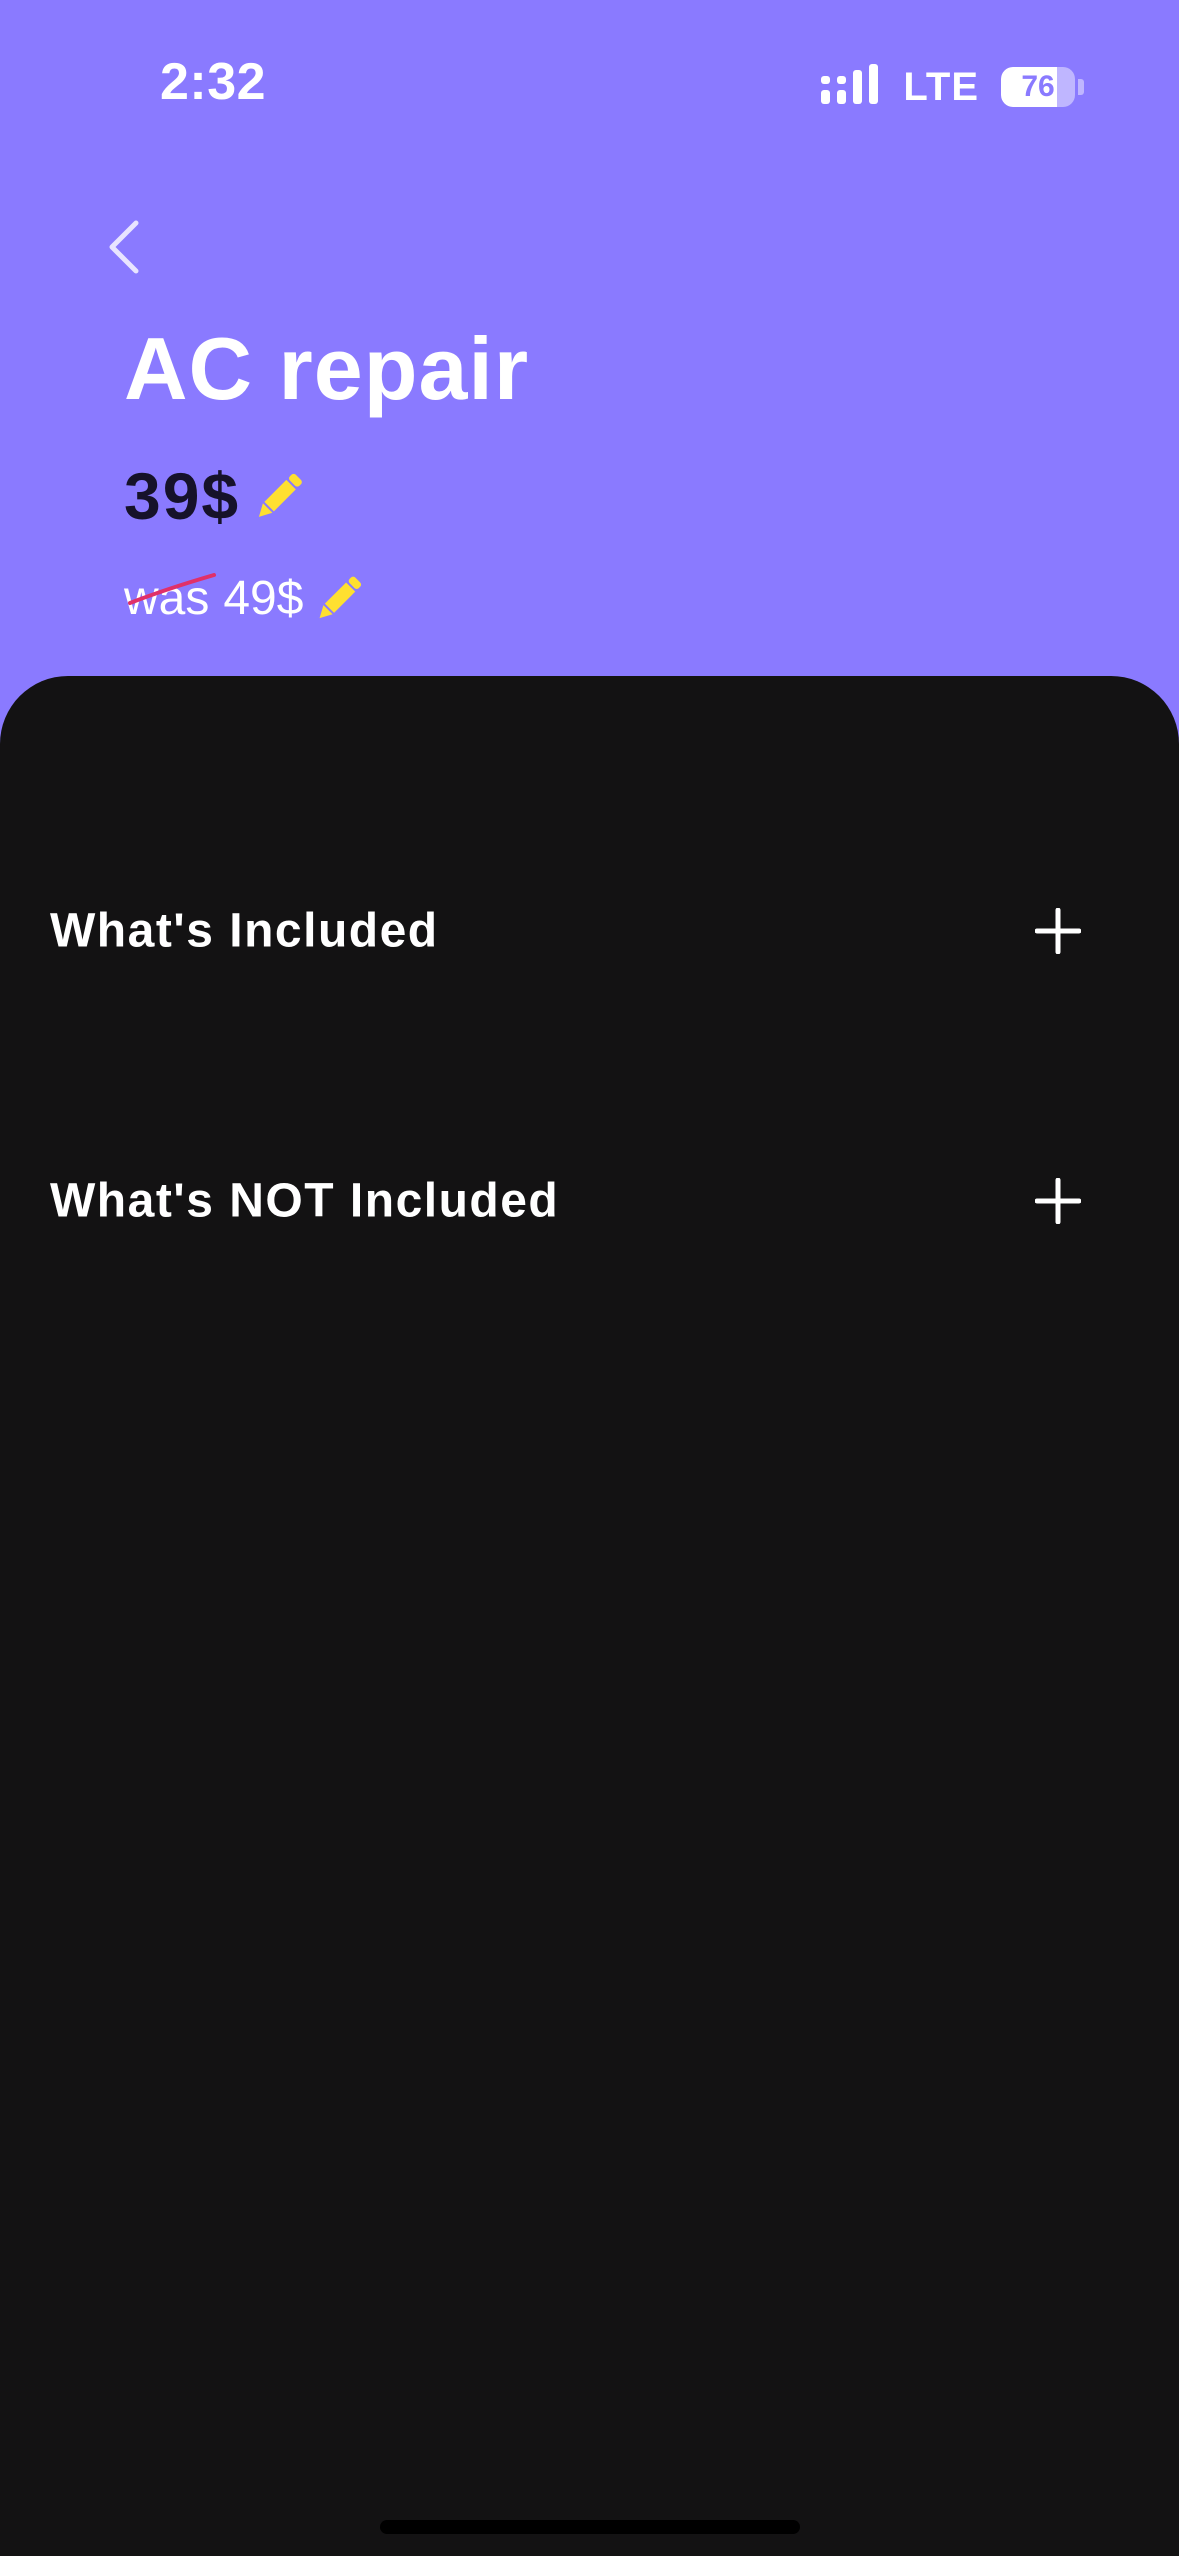  Describe the element at coordinates (172, 588) in the screenshot. I see `strike-through-mark` at that location.